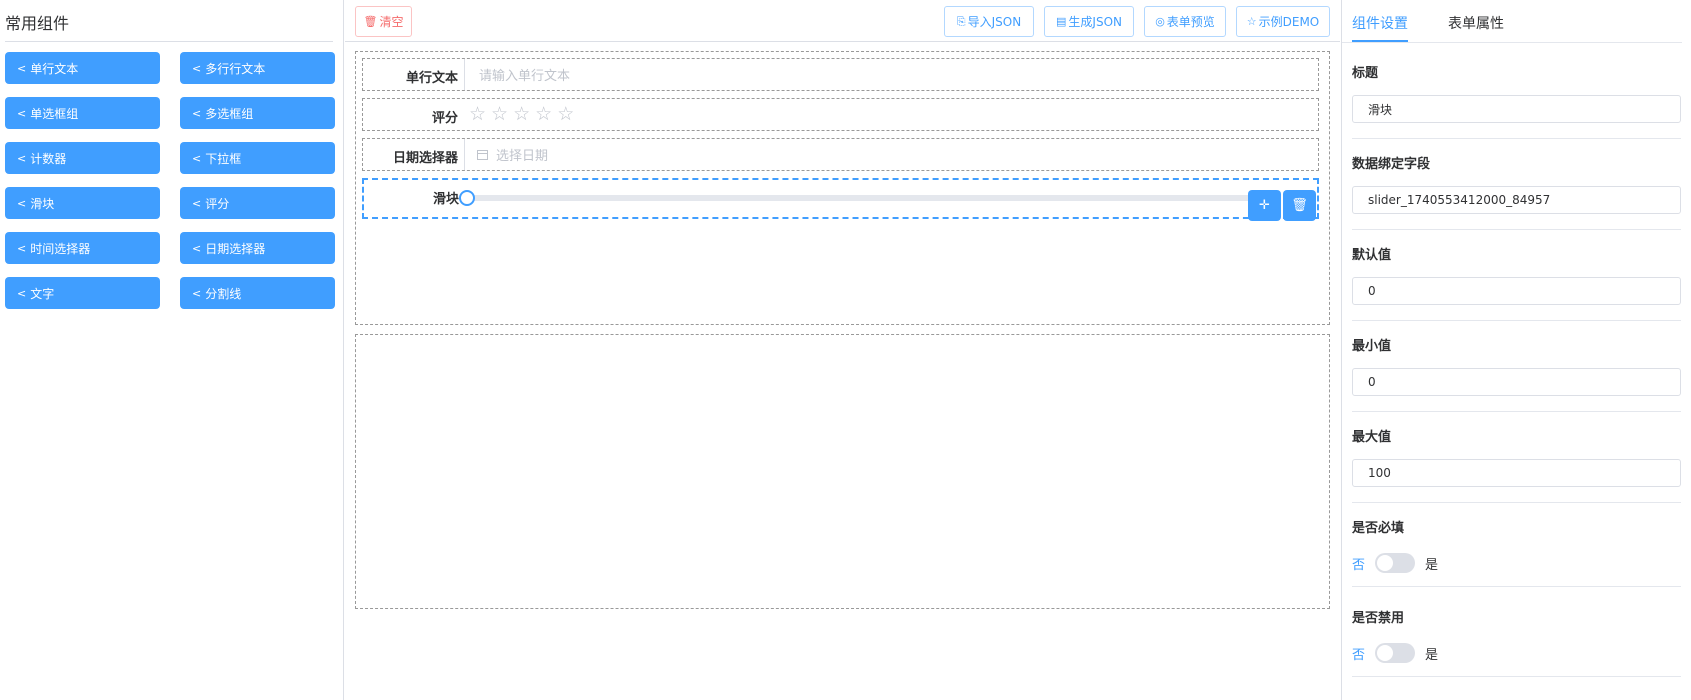 The width and height of the screenshot is (1691, 700). What do you see at coordinates (1365, 73) in the screenshot?
I see `title-label: 标题` at bounding box center [1365, 73].